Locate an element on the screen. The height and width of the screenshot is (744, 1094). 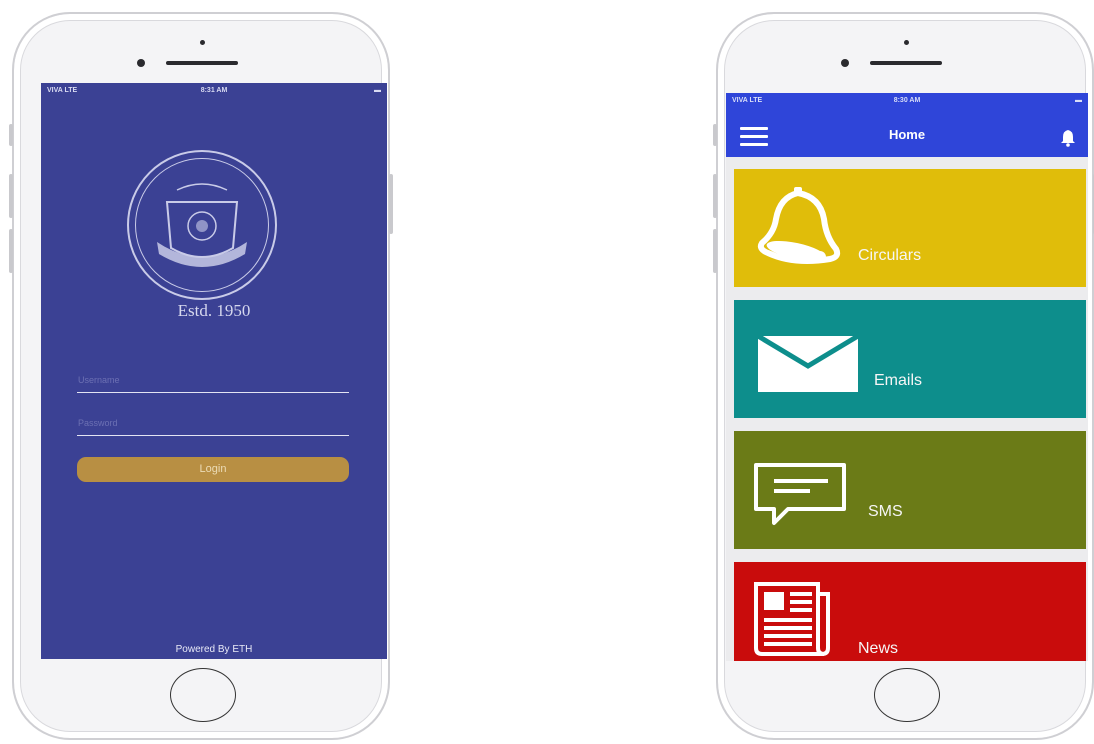
bell-icon is located at coordinates (799, 225).